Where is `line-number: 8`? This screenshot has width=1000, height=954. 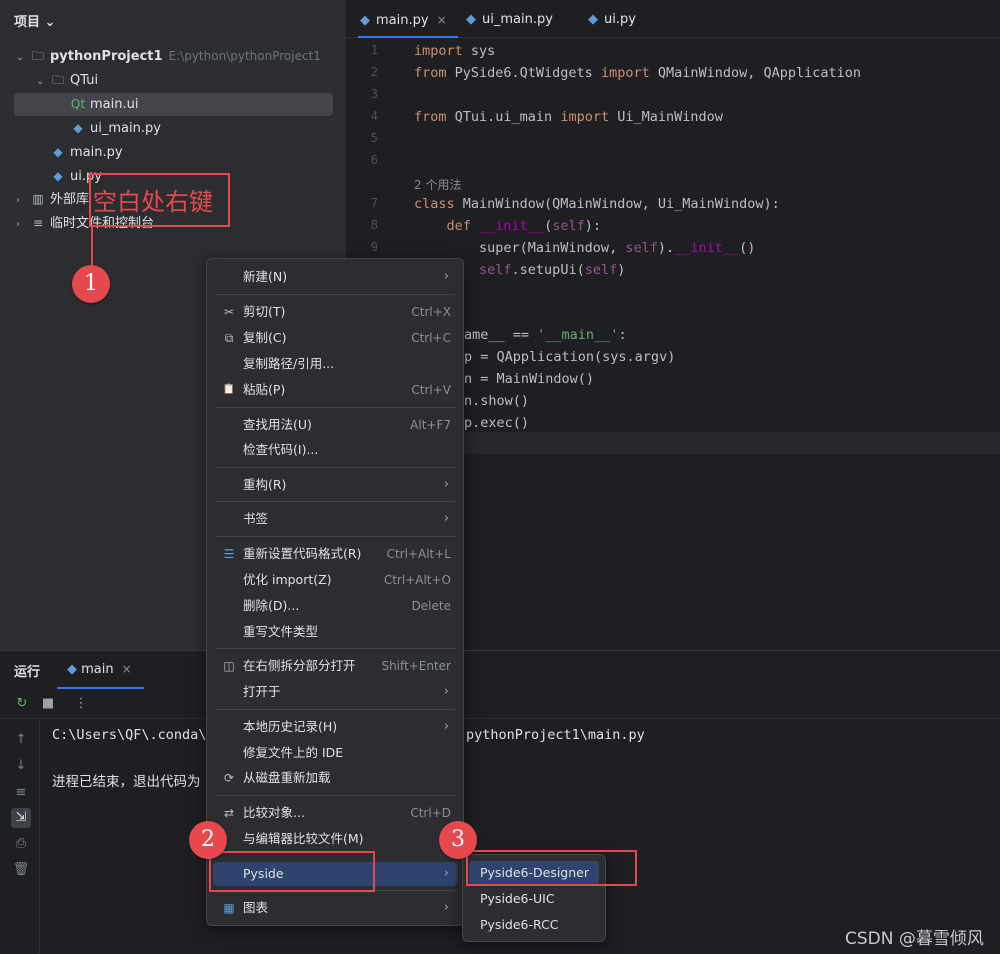
line-number: 8 is located at coordinates (374, 225).